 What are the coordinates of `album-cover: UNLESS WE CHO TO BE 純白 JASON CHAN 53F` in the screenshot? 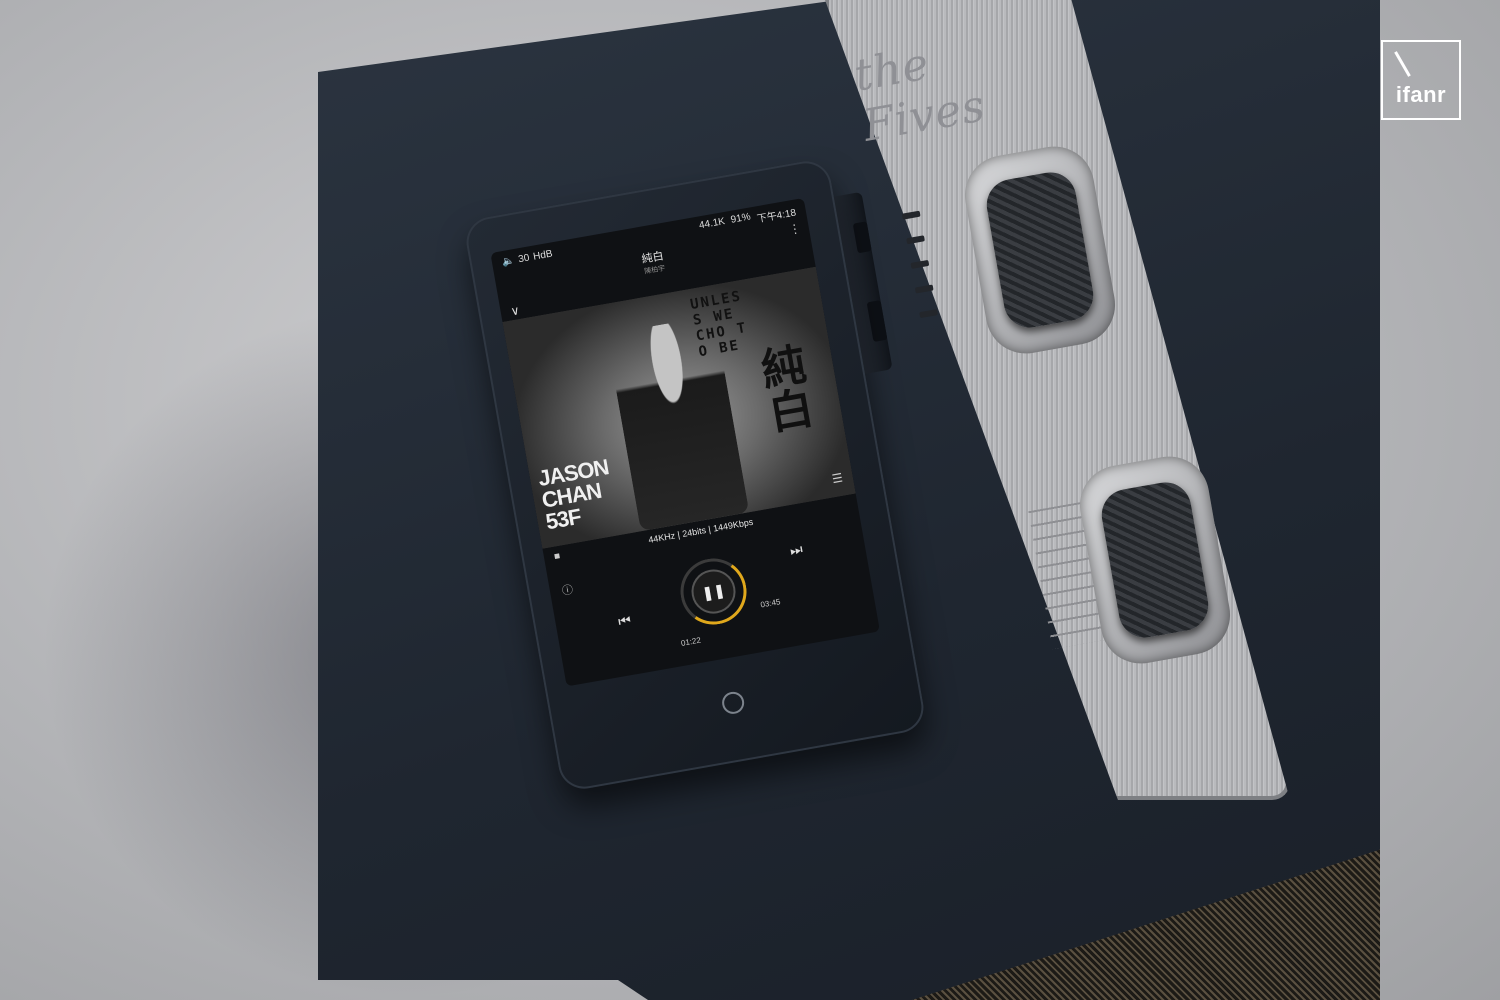 It's located at (679, 407).